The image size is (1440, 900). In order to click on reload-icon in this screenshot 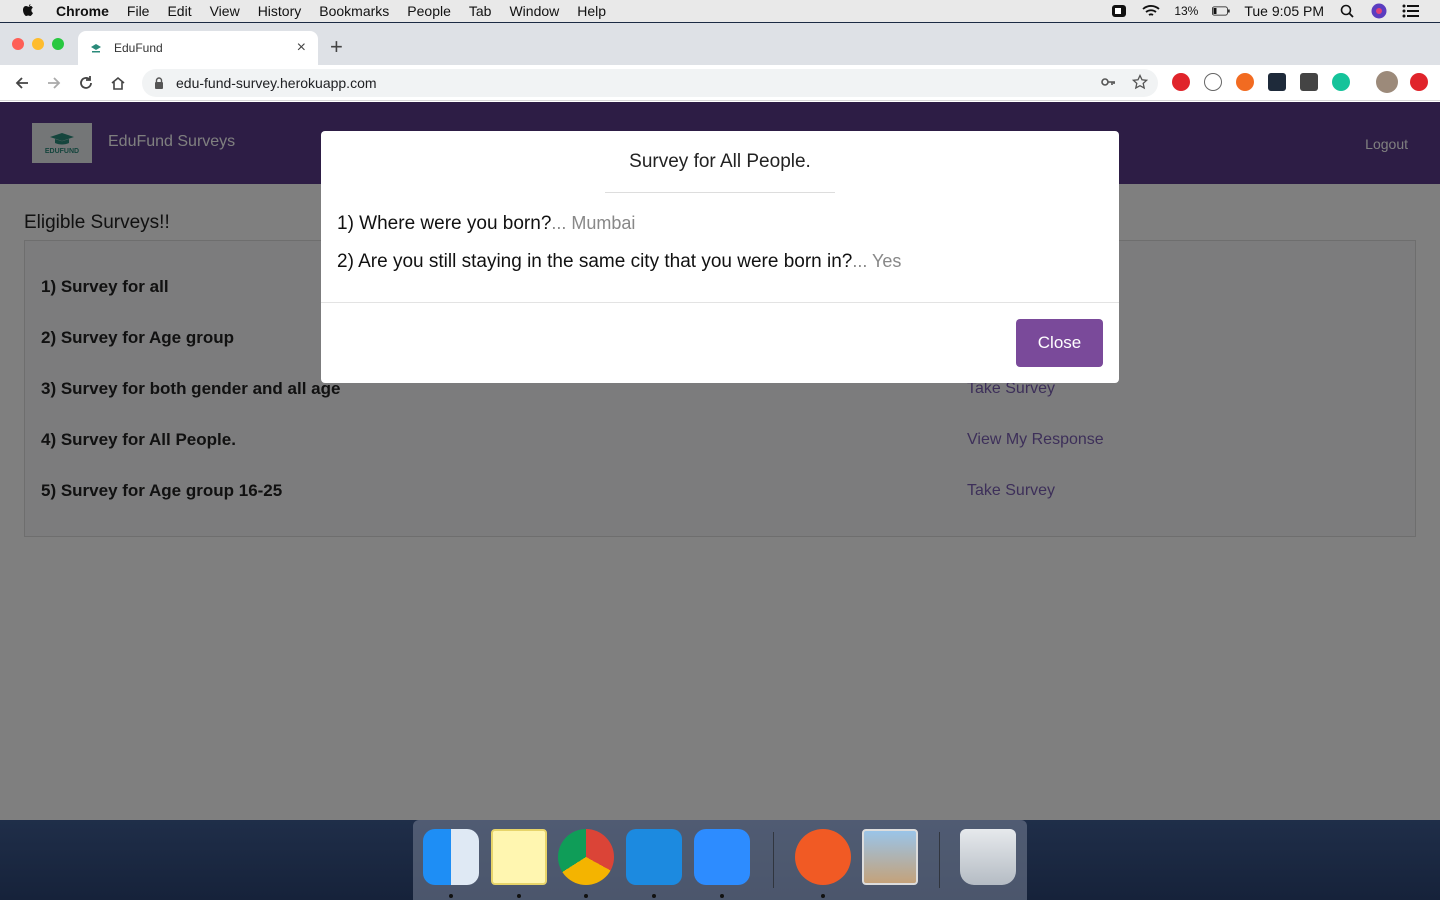, I will do `click(86, 83)`.